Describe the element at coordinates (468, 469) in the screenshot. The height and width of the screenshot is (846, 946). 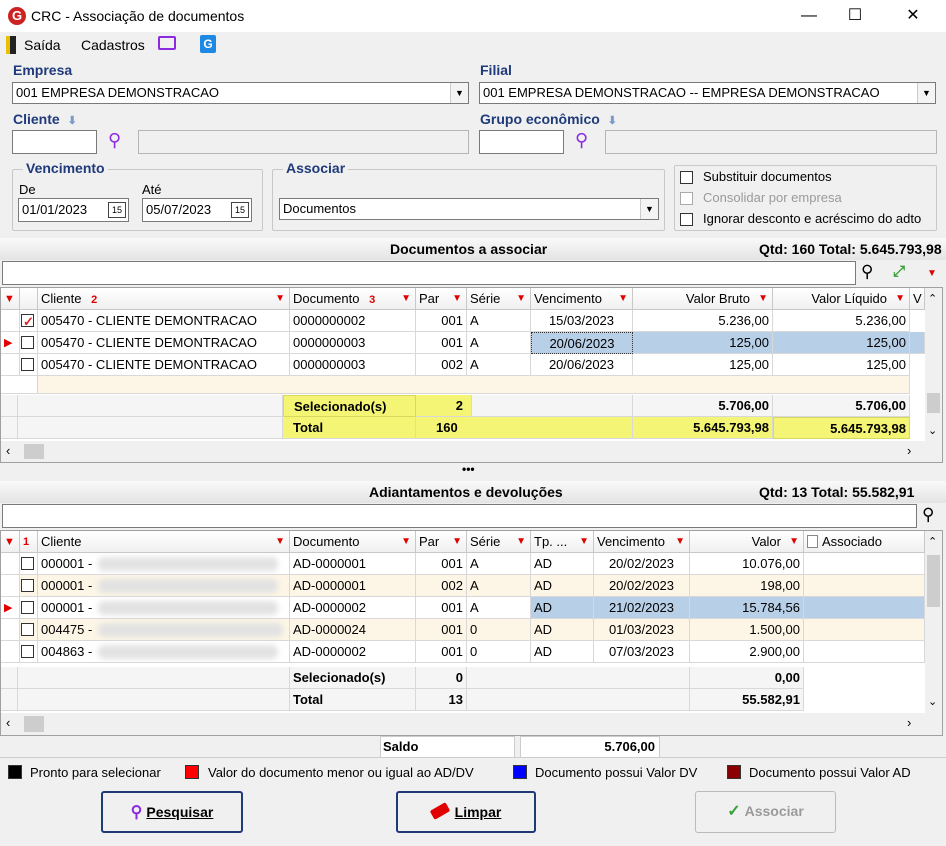
I see `splitter-handle: •••` at that location.